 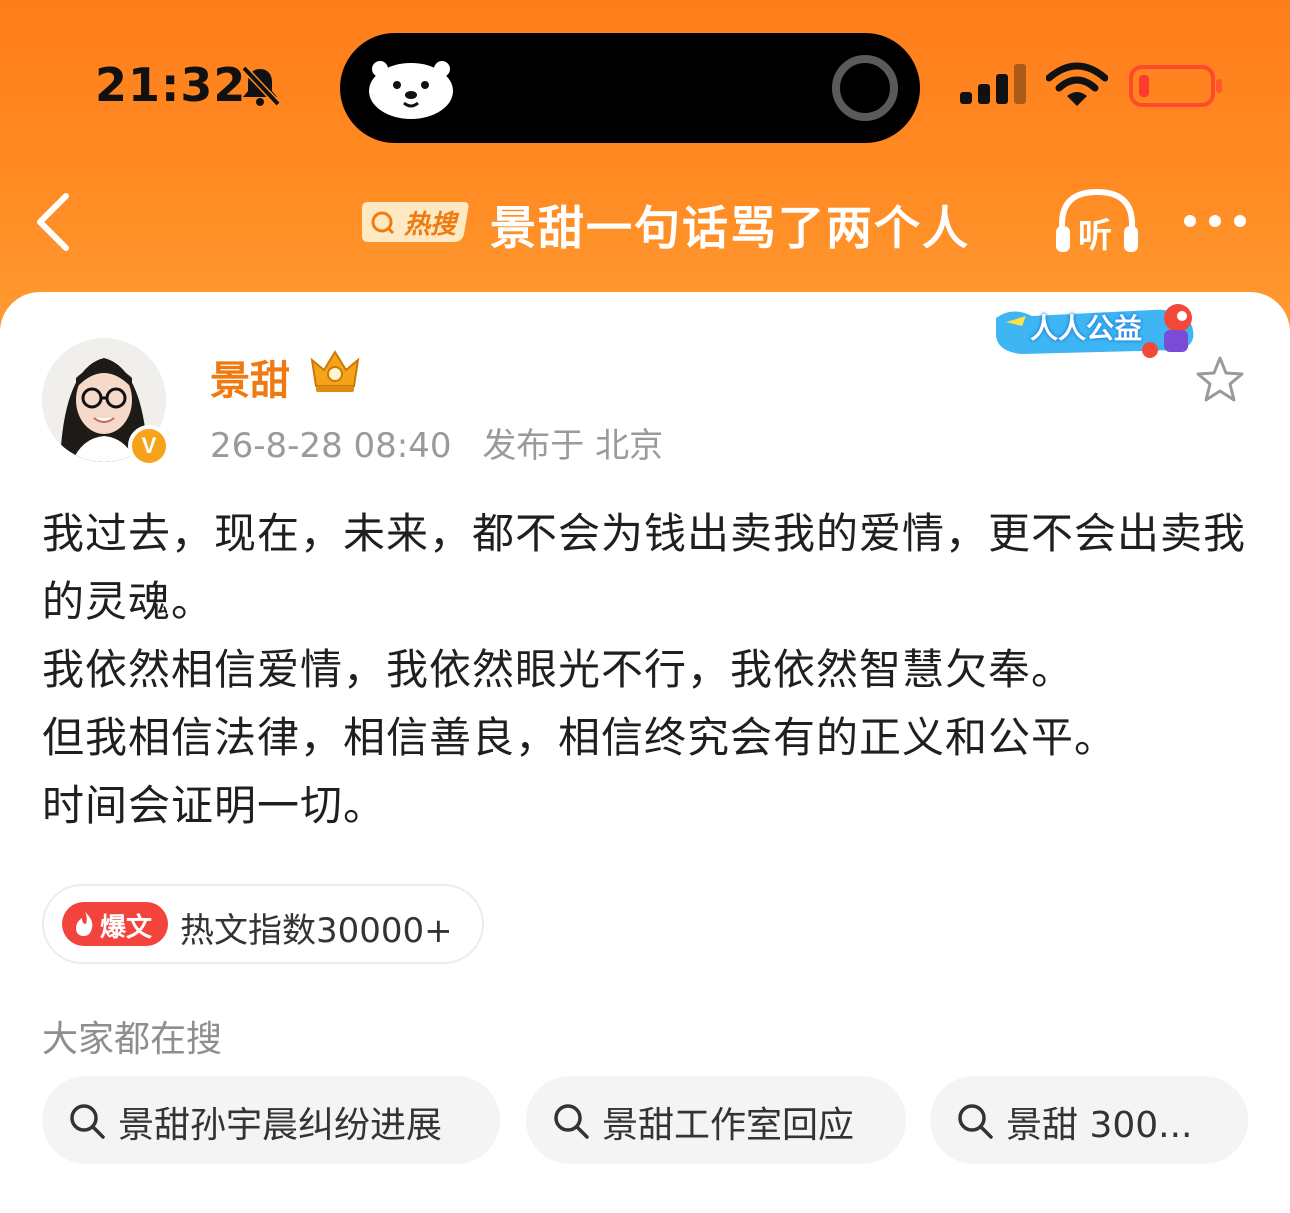 I want to click on post-paragraph: 时间会证明一切。, so click(x=214, y=805).